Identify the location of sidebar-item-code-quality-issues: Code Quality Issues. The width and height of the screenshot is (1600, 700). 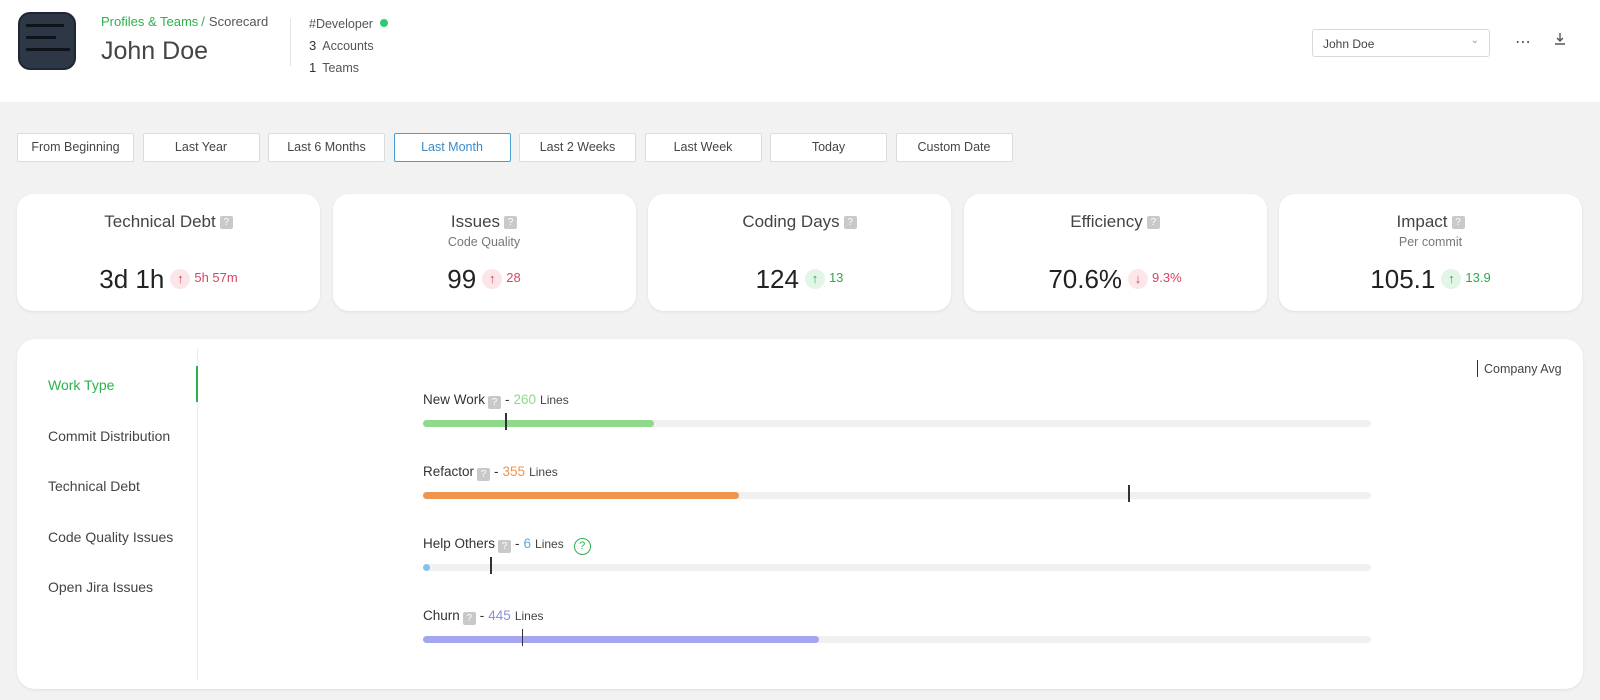
(110, 537).